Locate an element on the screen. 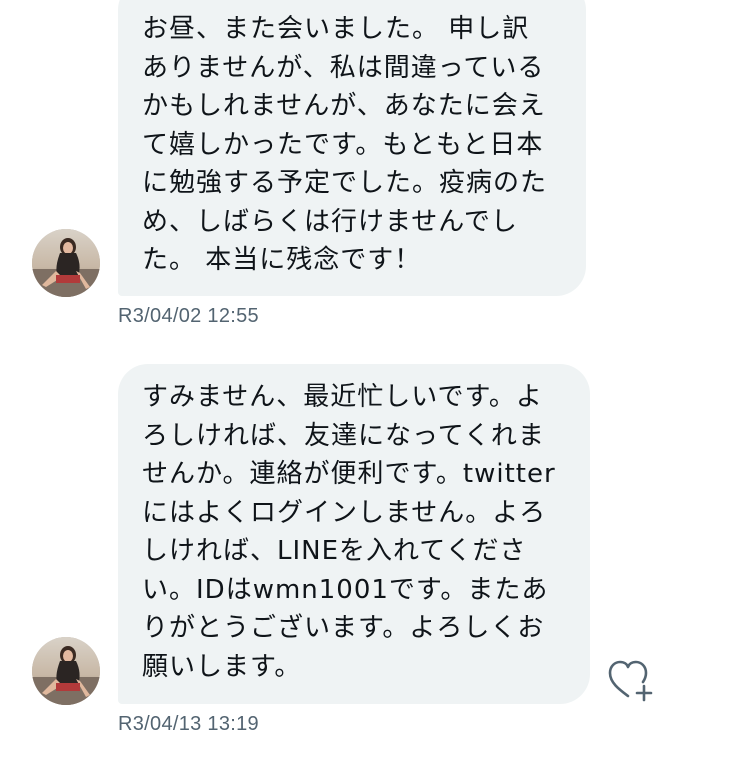 This screenshot has width=750, height=767. message-line: しければ、LINEを入れてくださ is located at coordinates (334, 551).